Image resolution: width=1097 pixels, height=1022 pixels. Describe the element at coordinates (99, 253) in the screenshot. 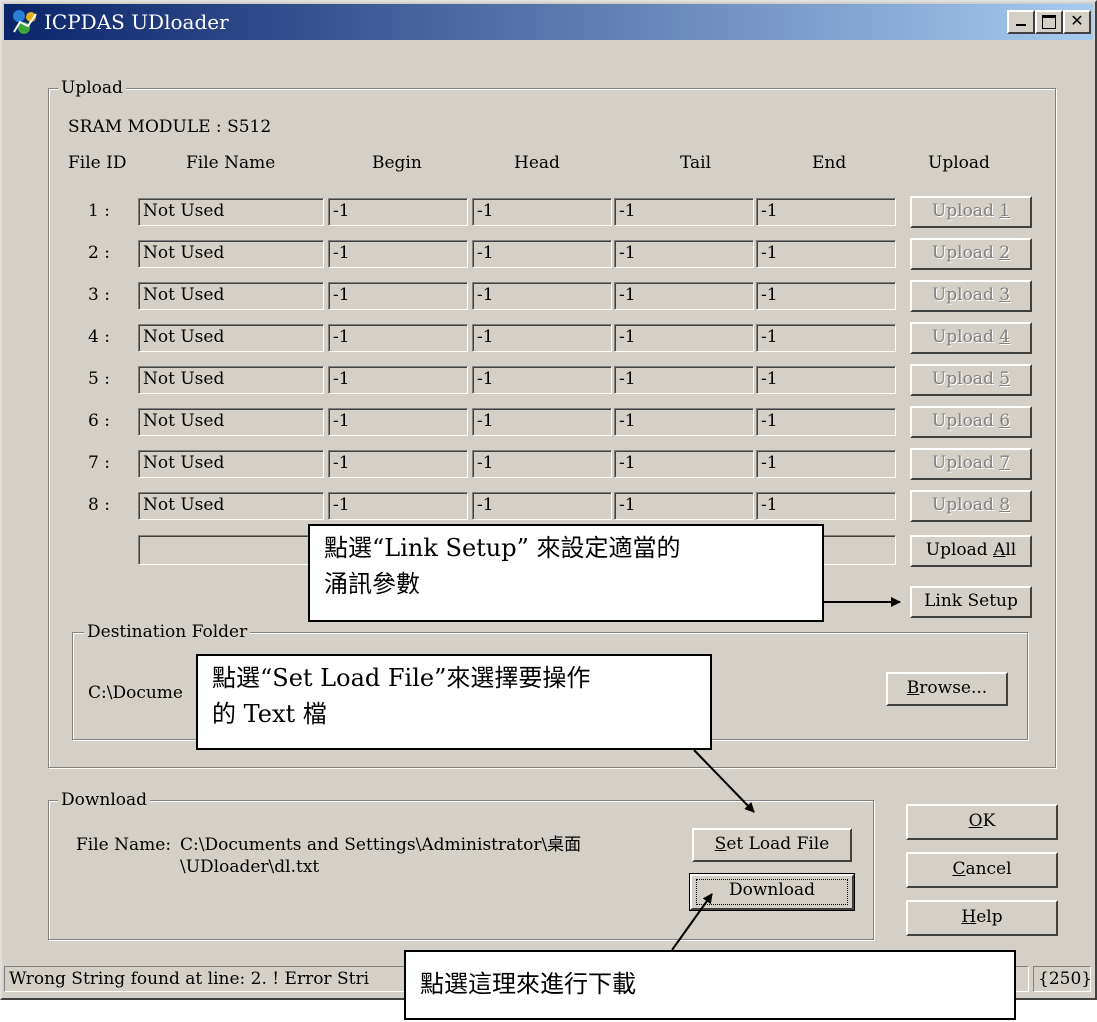

I see `file-id: 2 :` at that location.